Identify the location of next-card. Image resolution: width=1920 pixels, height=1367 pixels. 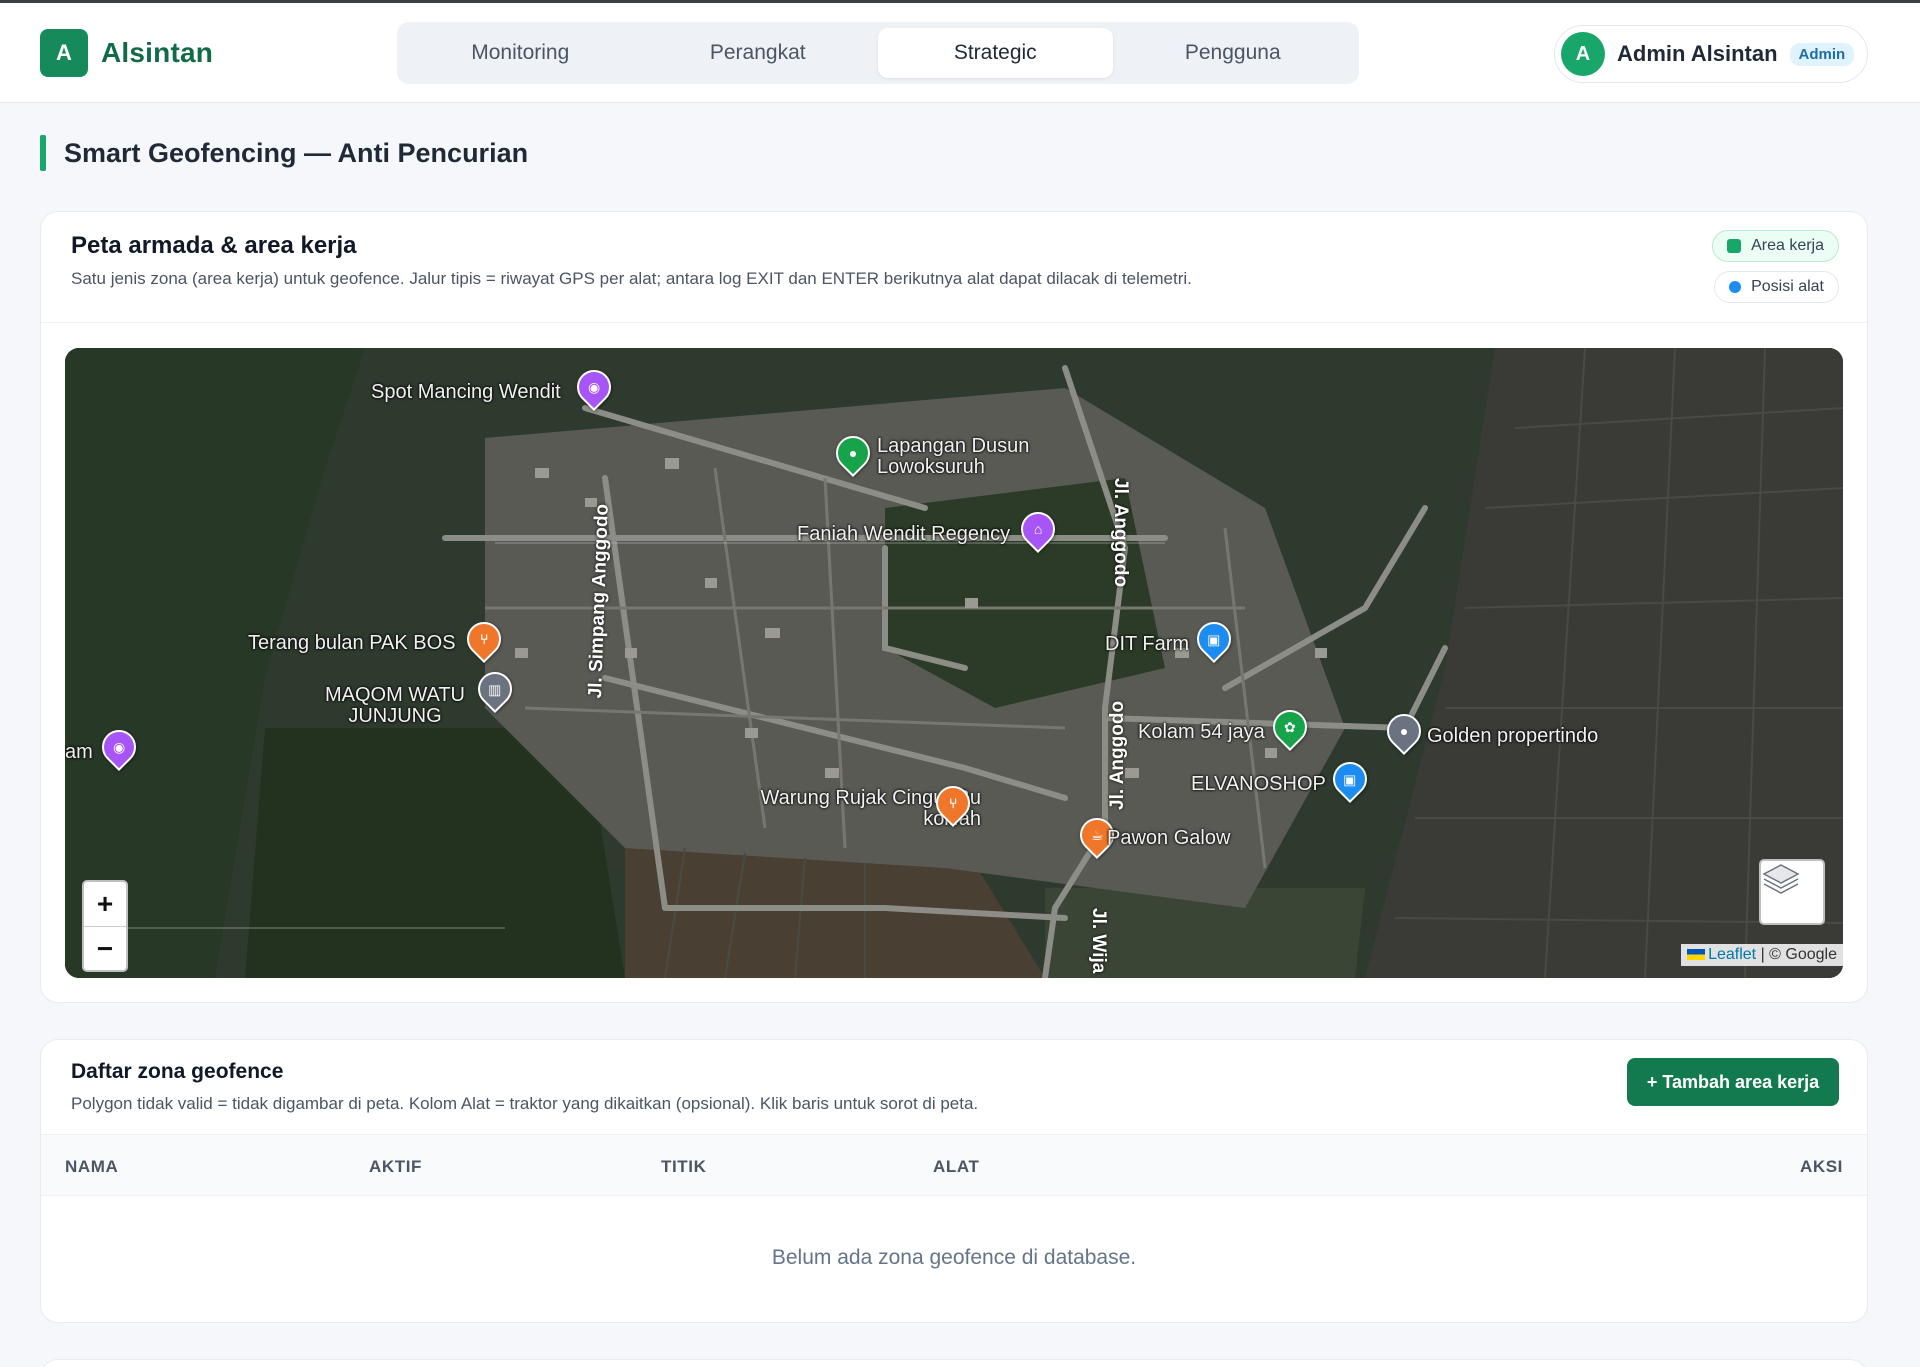
(954, 1363).